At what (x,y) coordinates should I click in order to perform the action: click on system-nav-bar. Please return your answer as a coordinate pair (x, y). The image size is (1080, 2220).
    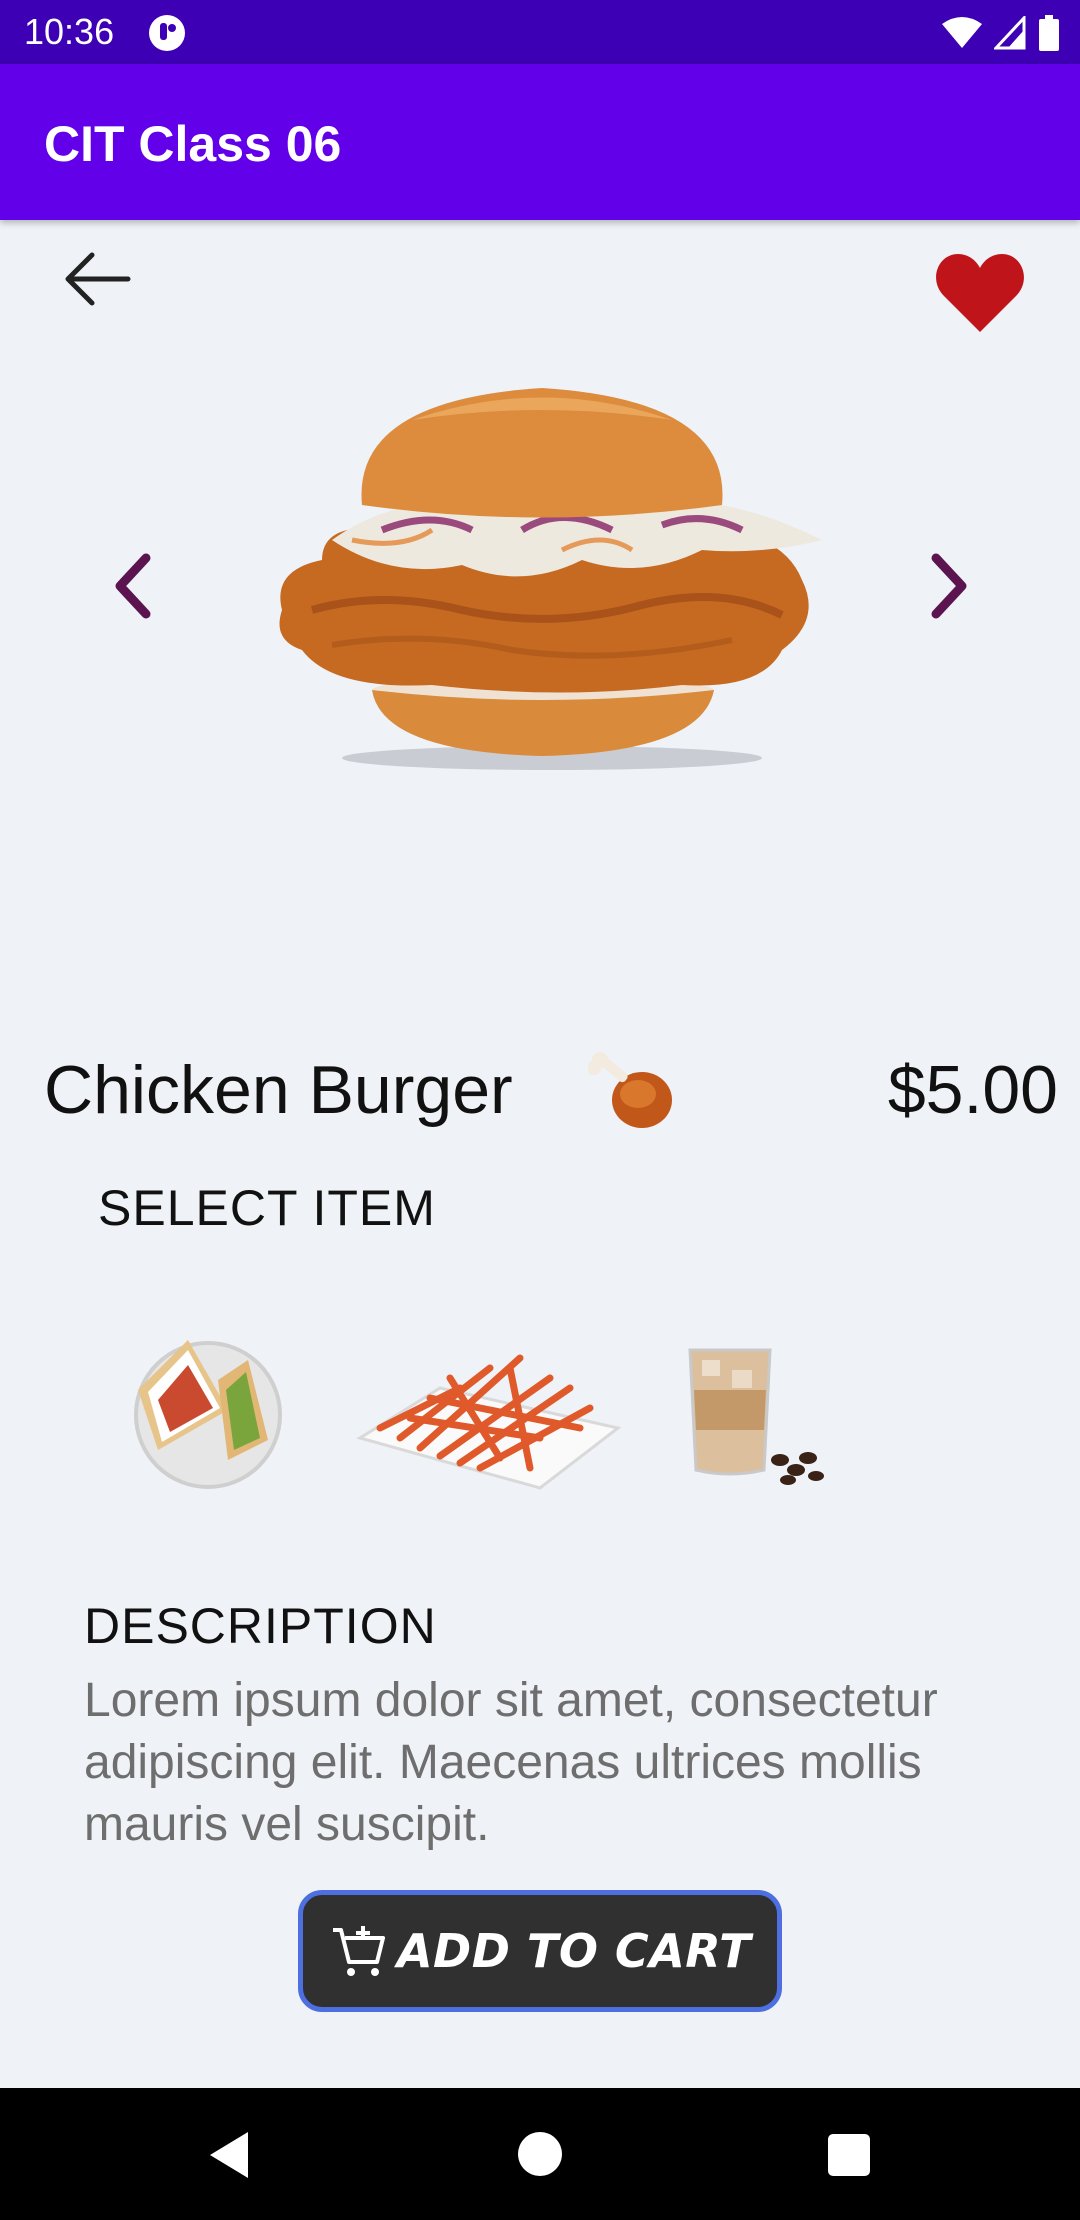
    Looking at the image, I should click on (540, 2154).